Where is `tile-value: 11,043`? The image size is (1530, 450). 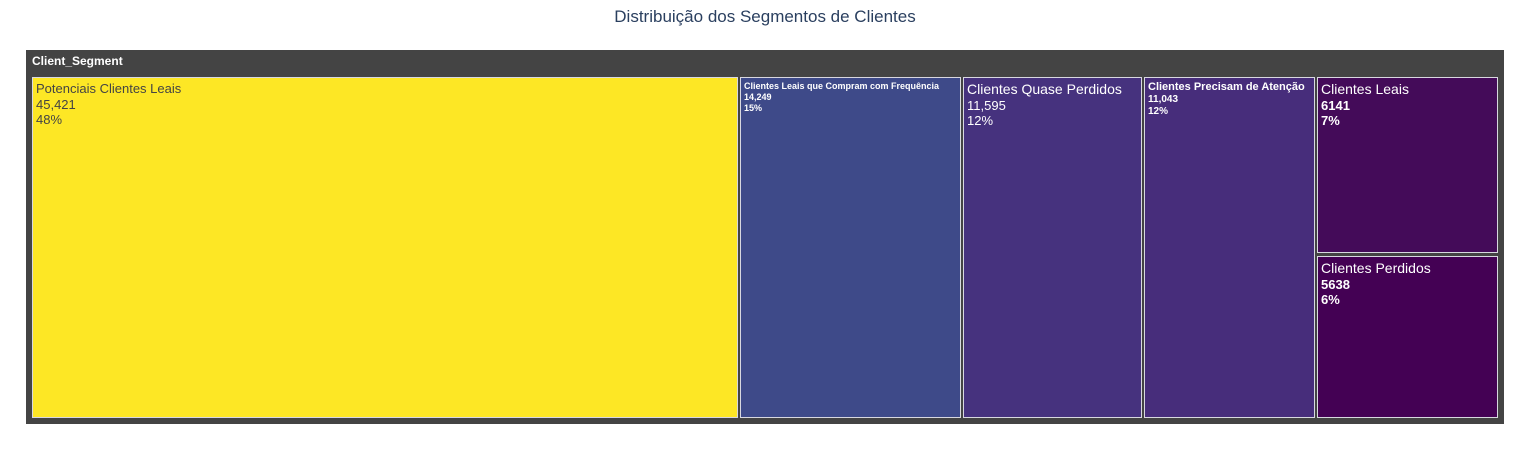
tile-value: 11,043 is located at coordinates (1163, 100).